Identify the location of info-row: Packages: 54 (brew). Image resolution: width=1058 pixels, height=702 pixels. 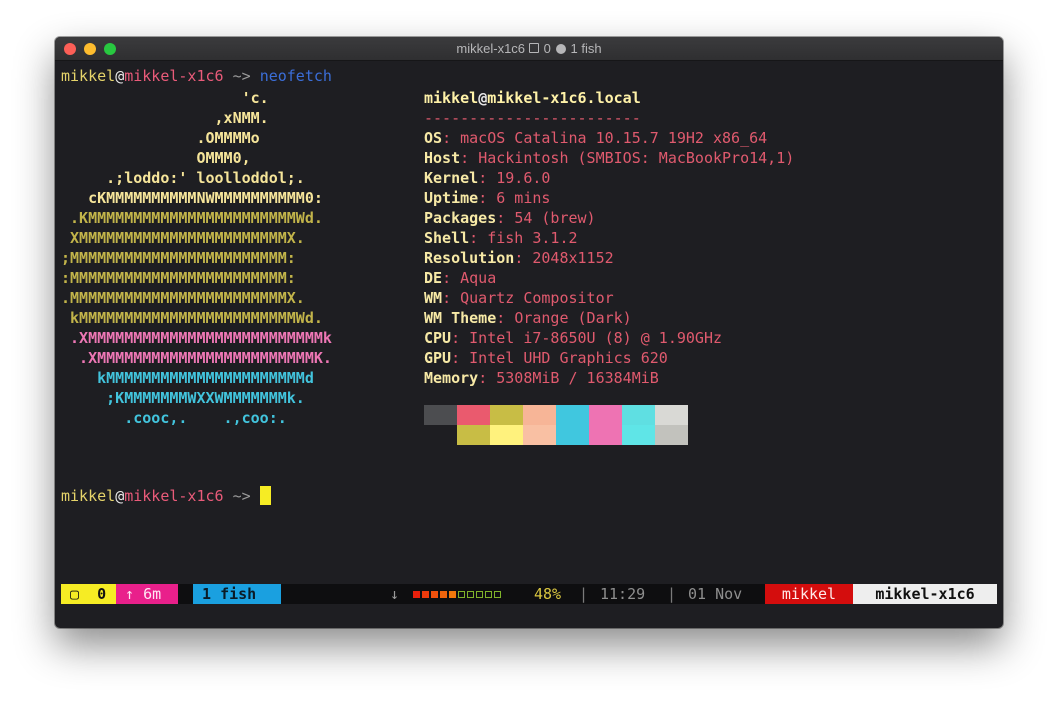
(510, 218).